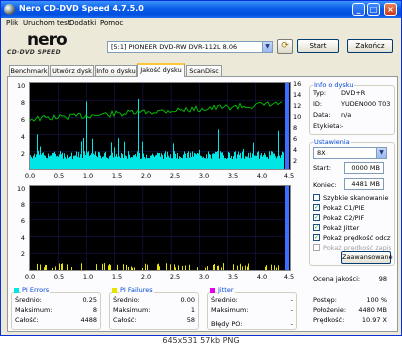 The height and width of the screenshot is (346, 402). What do you see at coordinates (157, 133) in the screenshot?
I see `pi-errors-trace` at bounding box center [157, 133].